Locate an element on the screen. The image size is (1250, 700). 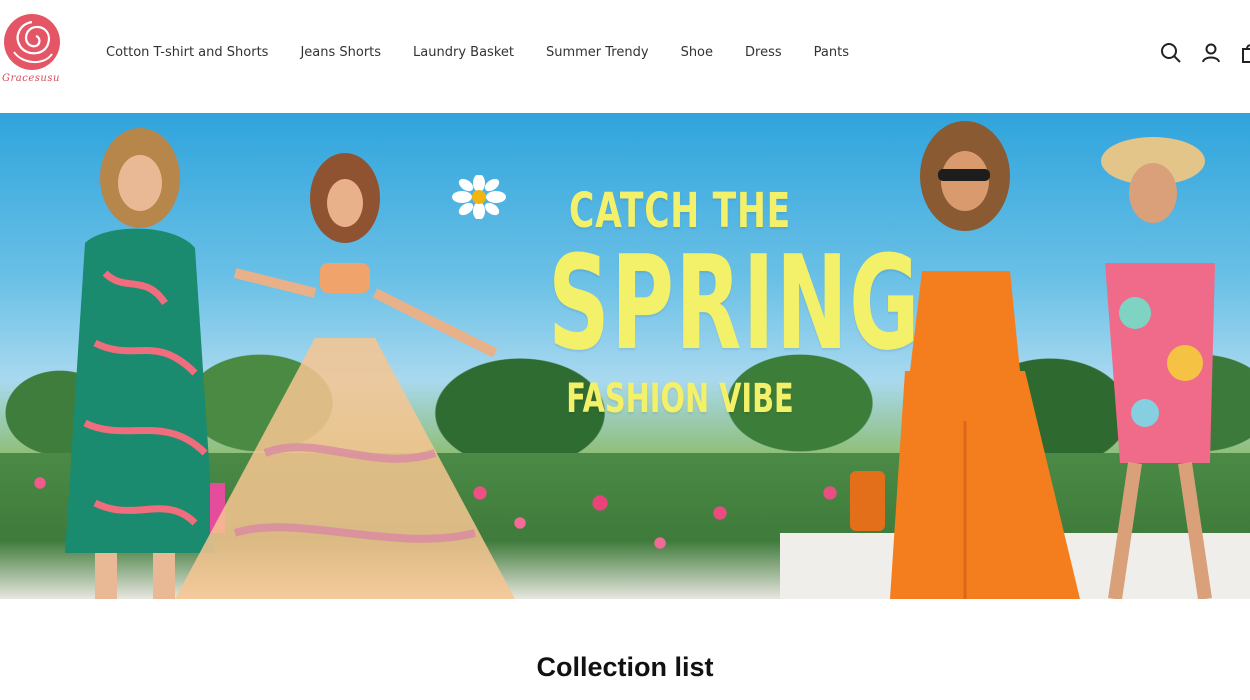
nav-item-cotton-tshirt-shorts: Cotton T-shirt and Shorts is located at coordinates (187, 54).